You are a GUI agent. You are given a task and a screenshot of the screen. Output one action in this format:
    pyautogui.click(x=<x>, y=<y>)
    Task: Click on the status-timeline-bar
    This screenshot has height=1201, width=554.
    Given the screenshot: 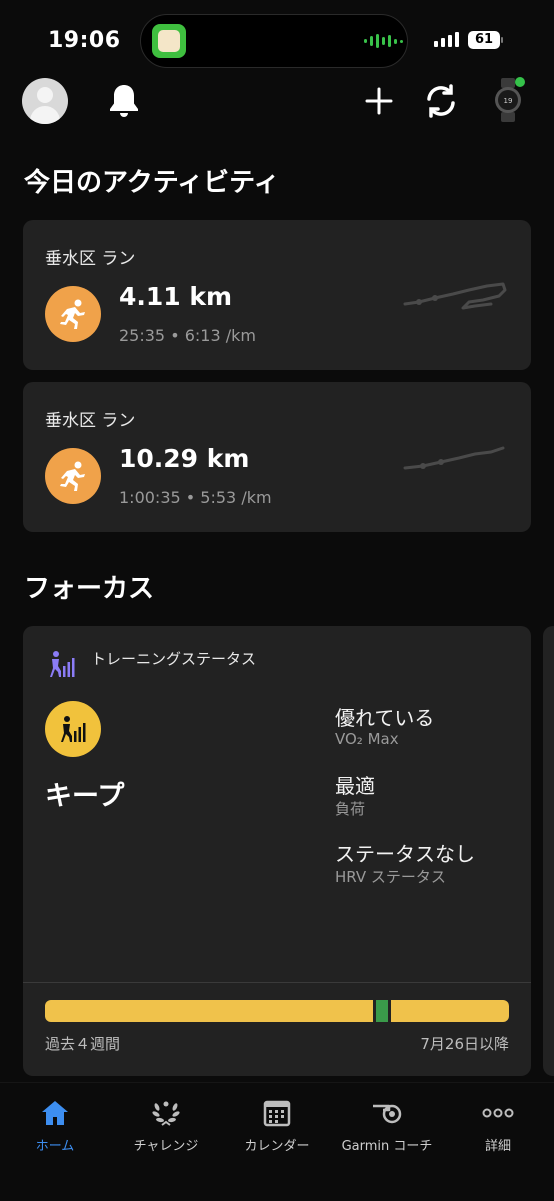 What is the action you would take?
    pyautogui.click(x=277, y=1011)
    